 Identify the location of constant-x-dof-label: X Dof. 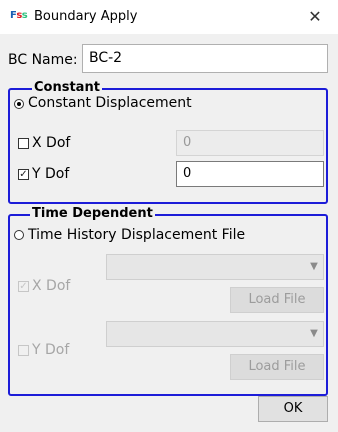
(51, 143).